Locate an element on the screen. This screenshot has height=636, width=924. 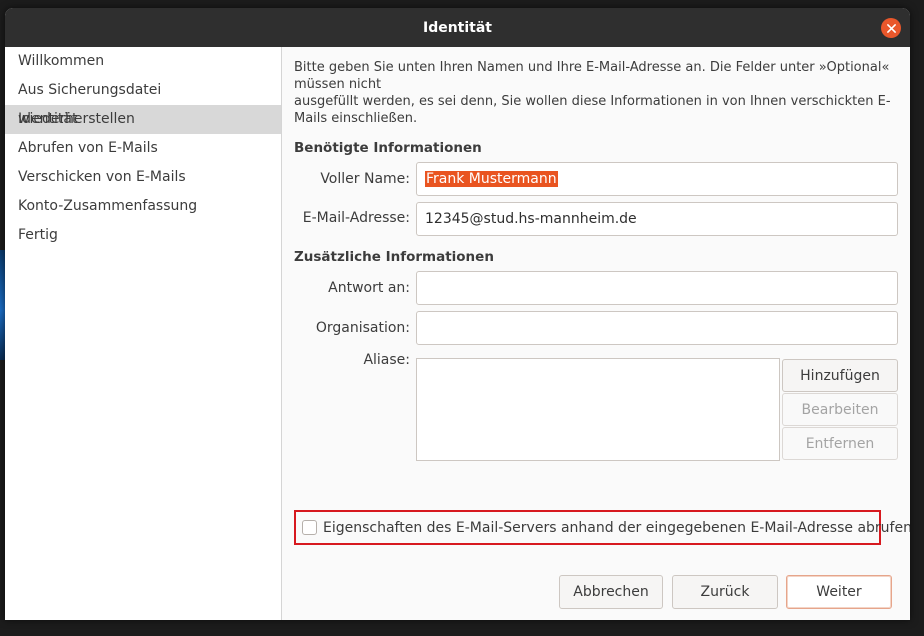
sidebar-item-done: Fertig is located at coordinates (143, 235).